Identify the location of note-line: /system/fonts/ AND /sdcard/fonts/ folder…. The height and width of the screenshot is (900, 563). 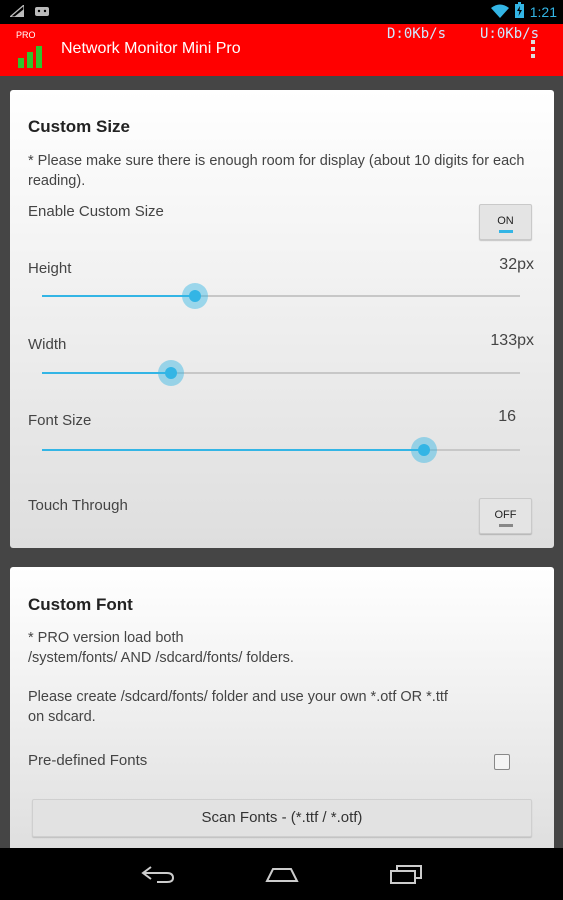
(161, 658).